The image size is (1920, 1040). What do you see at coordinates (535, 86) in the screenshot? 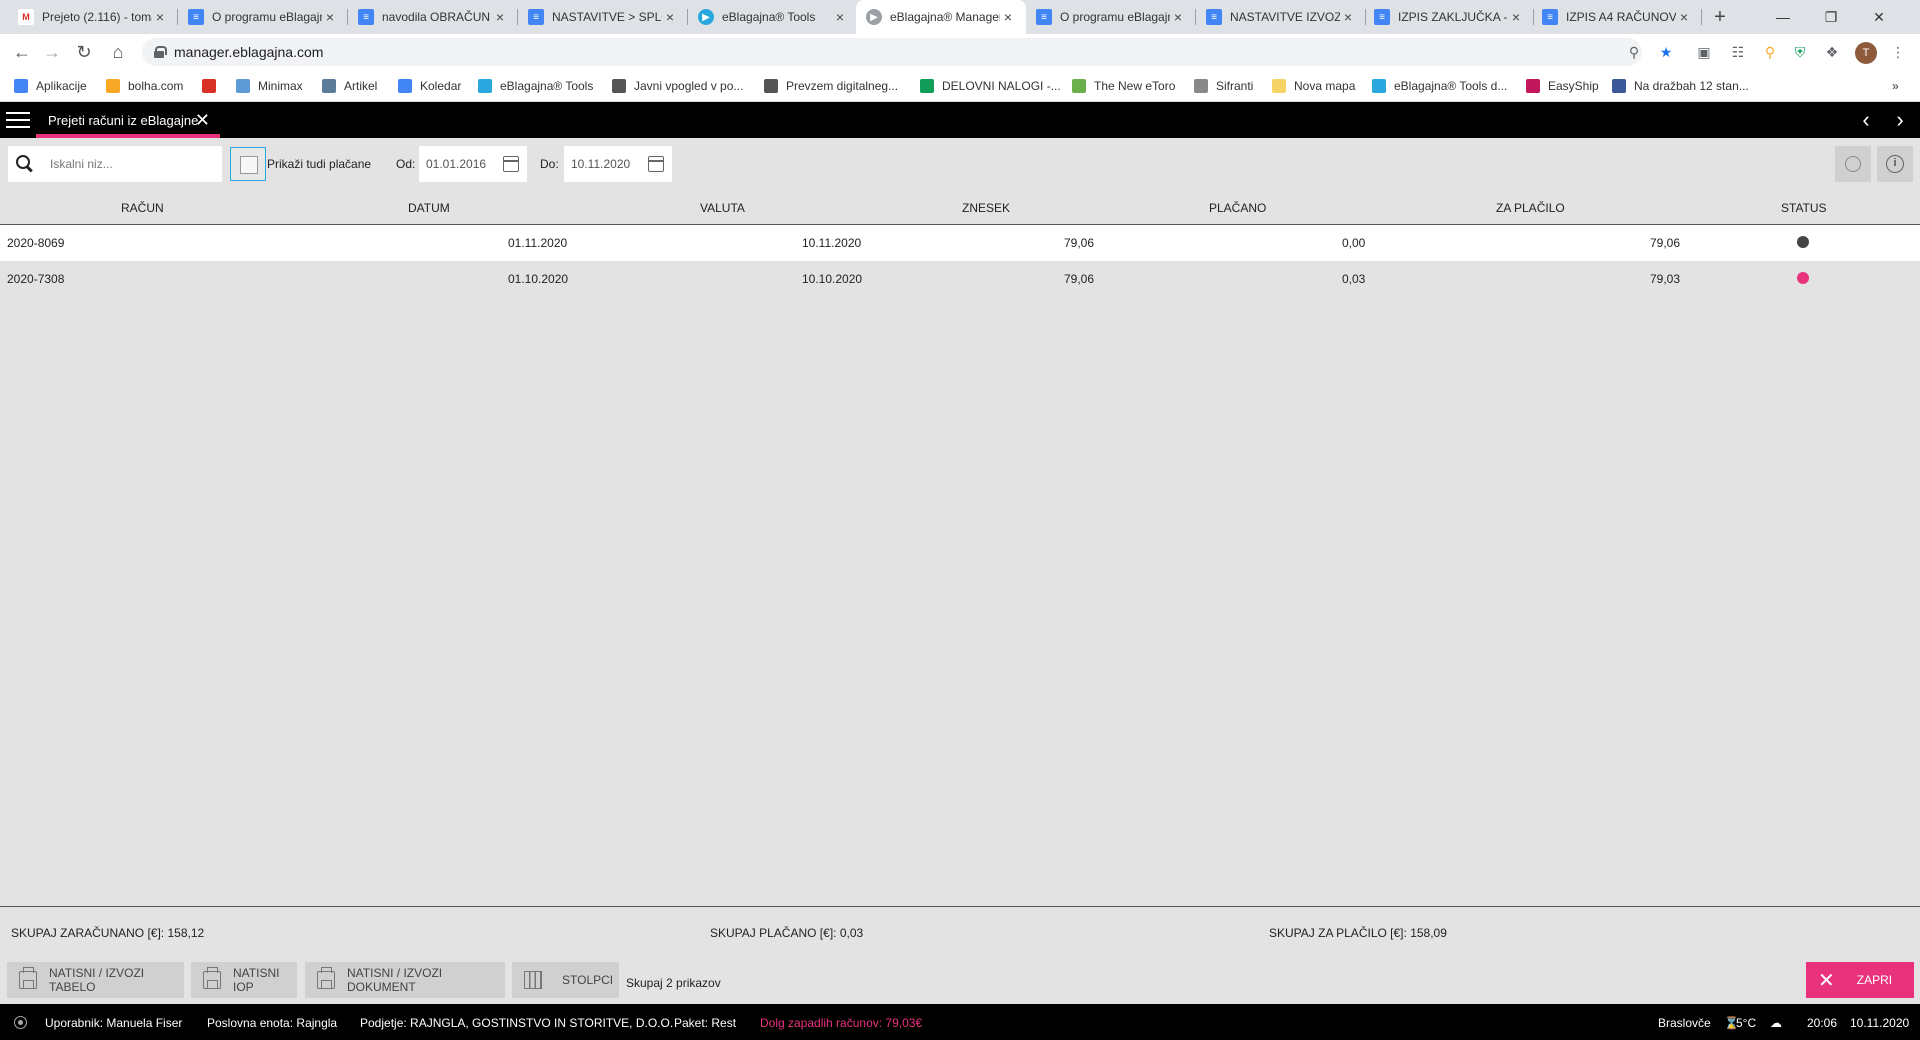
I see `bookmark-item: eBlagajna® Tools` at bounding box center [535, 86].